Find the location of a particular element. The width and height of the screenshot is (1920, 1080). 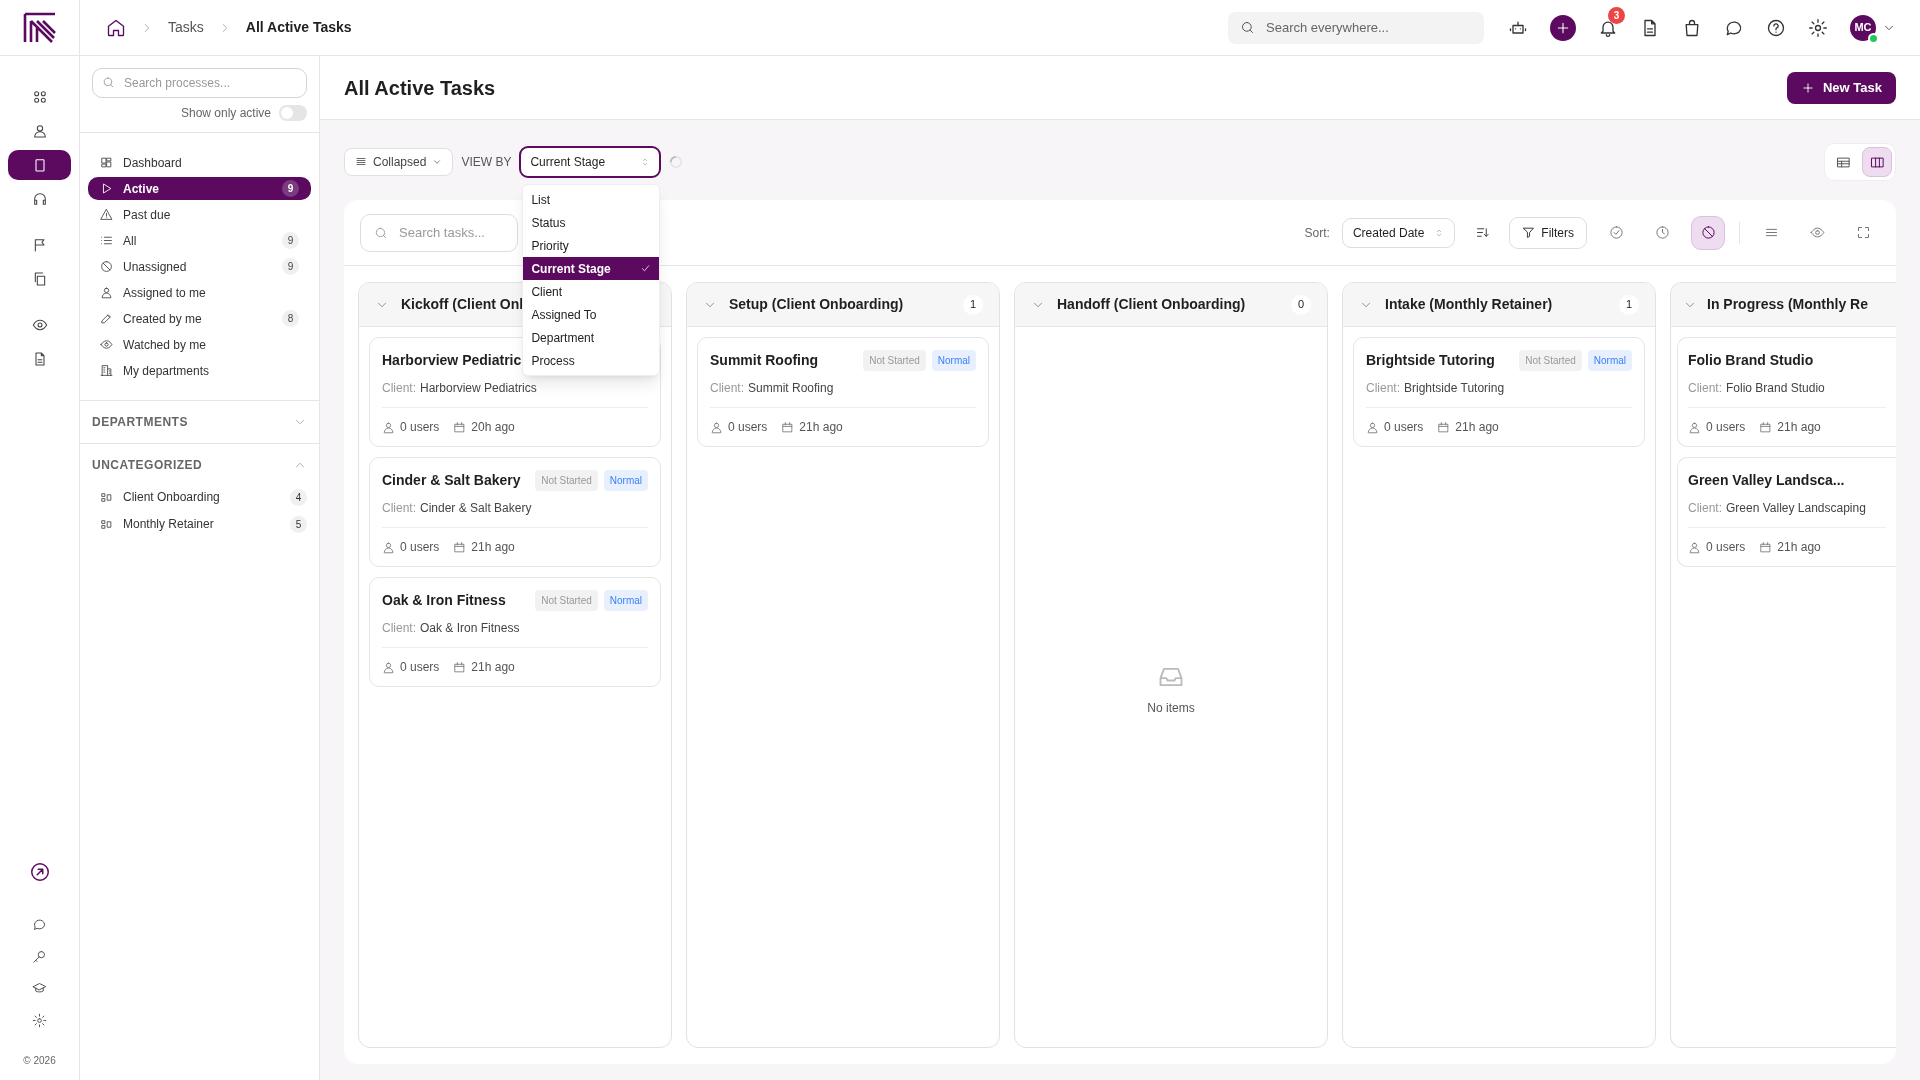

toolbar-toggle is located at coordinates (1708, 232).